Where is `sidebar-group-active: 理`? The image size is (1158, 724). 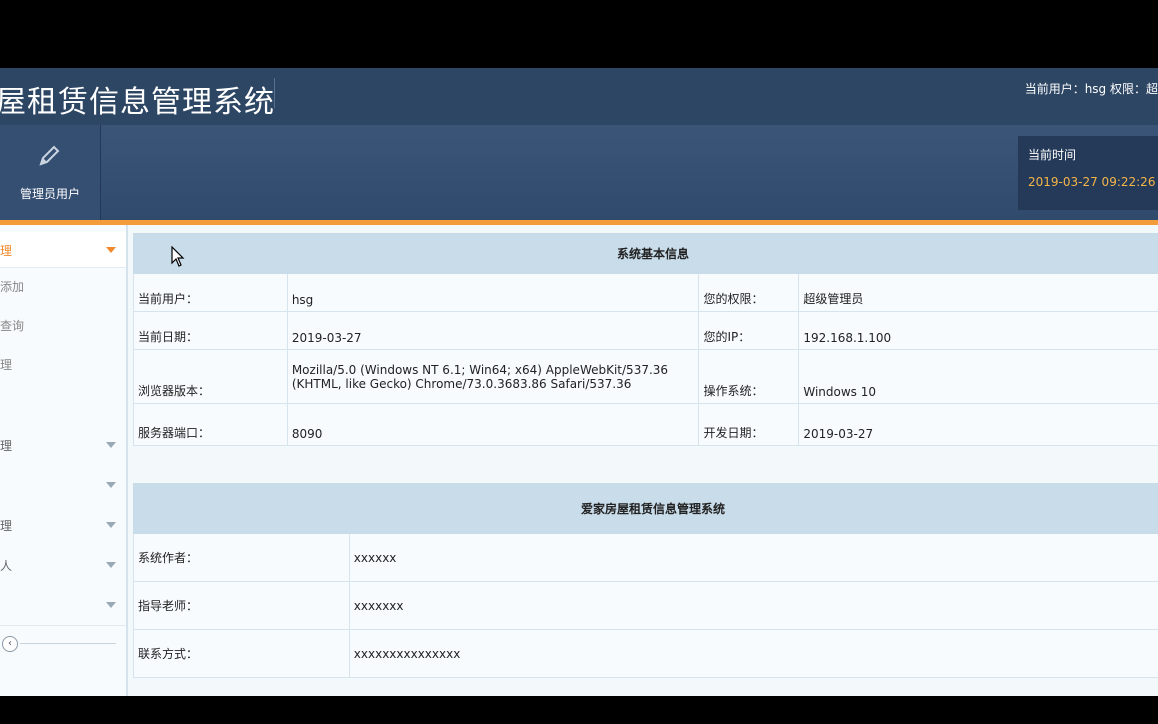
sidebar-group-active: 理 is located at coordinates (63, 250).